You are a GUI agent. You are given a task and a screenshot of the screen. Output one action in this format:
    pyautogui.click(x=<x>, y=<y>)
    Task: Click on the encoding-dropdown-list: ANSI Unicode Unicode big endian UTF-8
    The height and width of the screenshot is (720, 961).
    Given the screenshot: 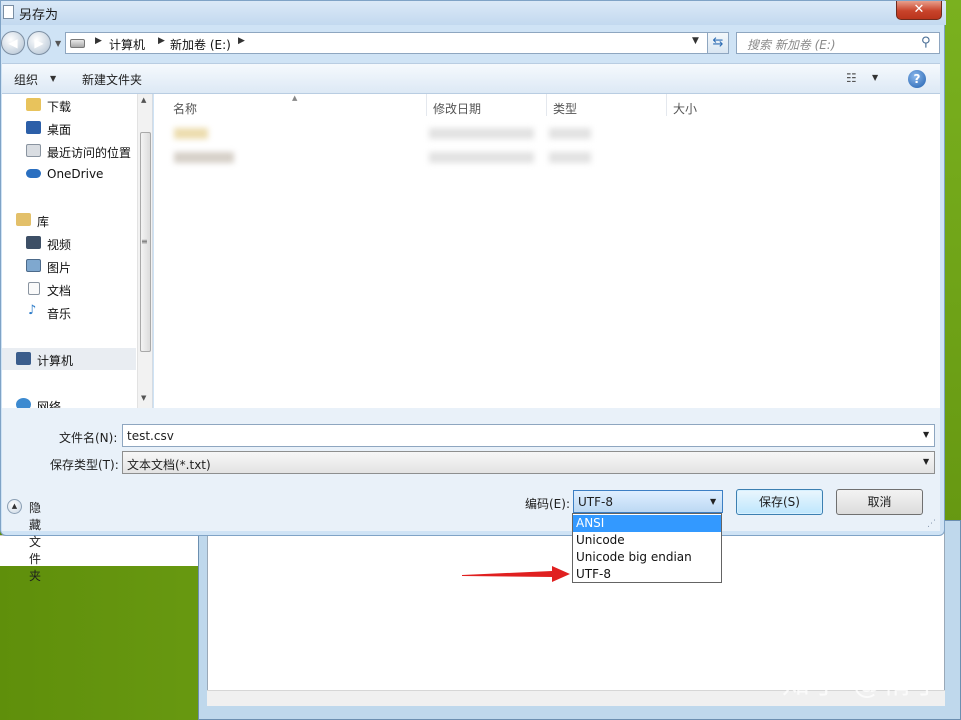 What is the action you would take?
    pyautogui.click(x=647, y=548)
    